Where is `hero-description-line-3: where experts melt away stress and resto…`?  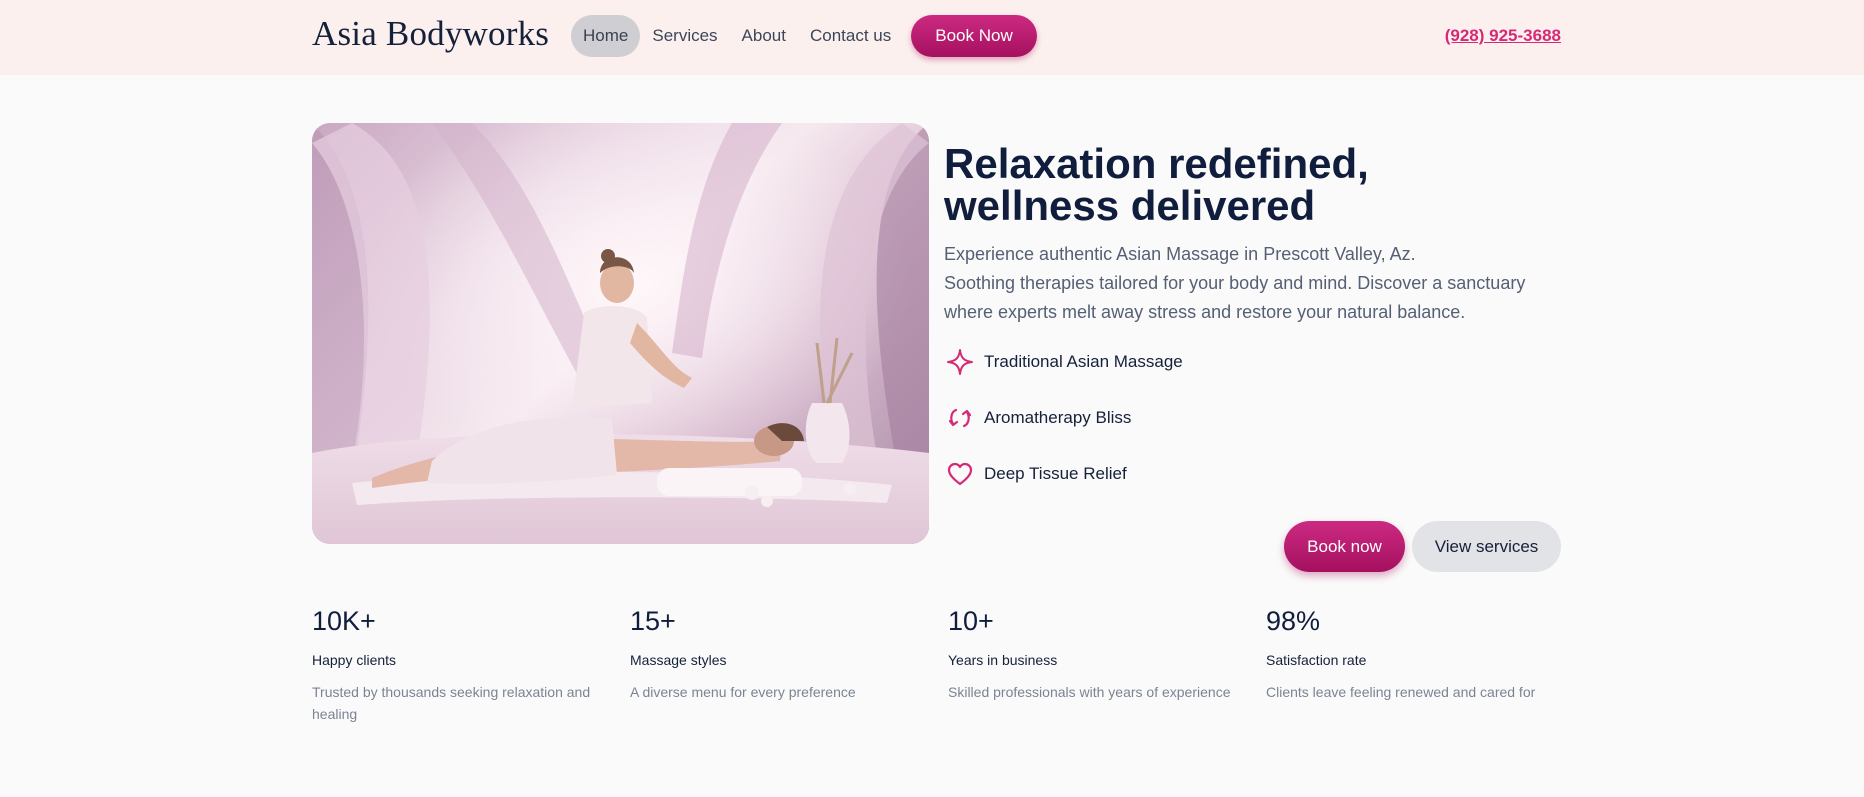
hero-description-line-3: where experts melt away stress and resto… is located at coordinates (1205, 312).